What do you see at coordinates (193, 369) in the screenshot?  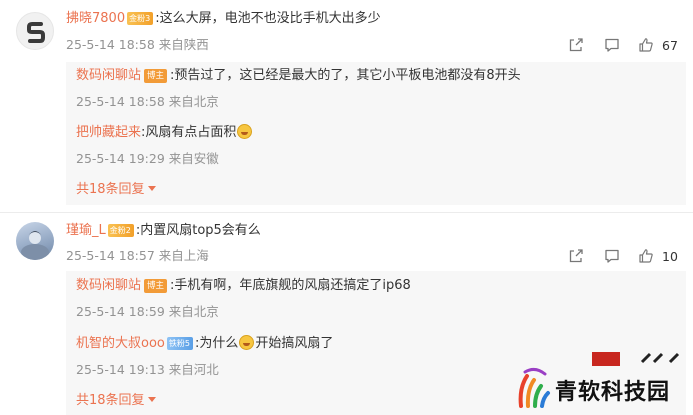 I see `location: 来自河北` at bounding box center [193, 369].